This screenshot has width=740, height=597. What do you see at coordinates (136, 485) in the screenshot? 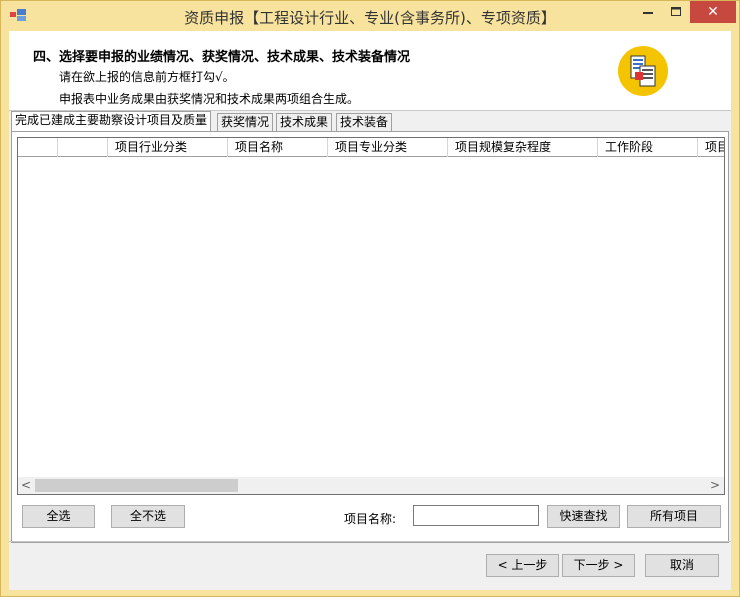
I see `scrollbar-thumb` at bounding box center [136, 485].